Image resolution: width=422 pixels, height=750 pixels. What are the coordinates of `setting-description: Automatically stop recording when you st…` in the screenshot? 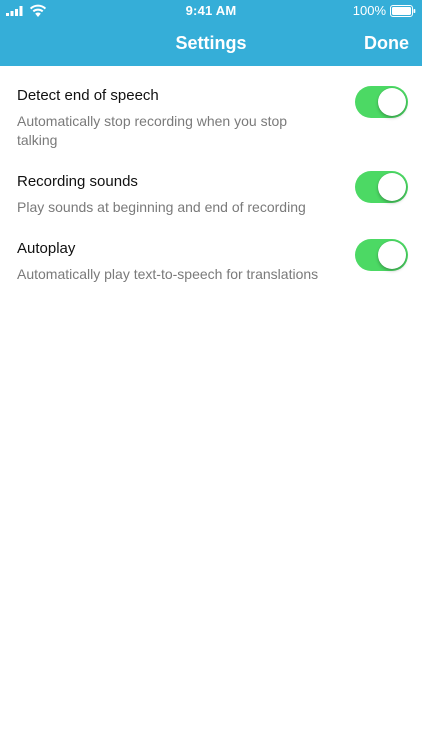 It's located at (152, 130).